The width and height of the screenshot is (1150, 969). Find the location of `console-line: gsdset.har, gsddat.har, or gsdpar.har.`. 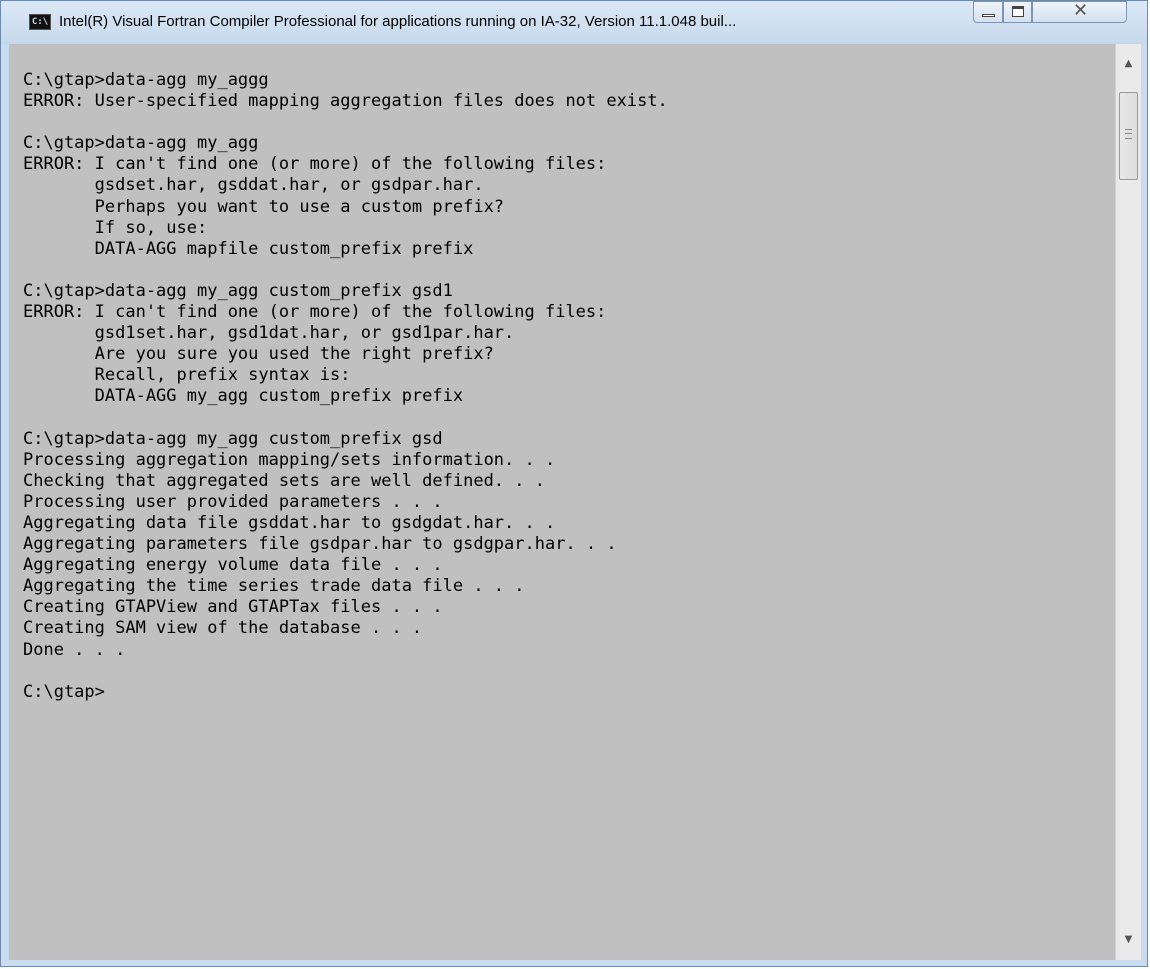

console-line: gsdset.har, gsddat.har, or gsdpar.har. is located at coordinates (253, 185).